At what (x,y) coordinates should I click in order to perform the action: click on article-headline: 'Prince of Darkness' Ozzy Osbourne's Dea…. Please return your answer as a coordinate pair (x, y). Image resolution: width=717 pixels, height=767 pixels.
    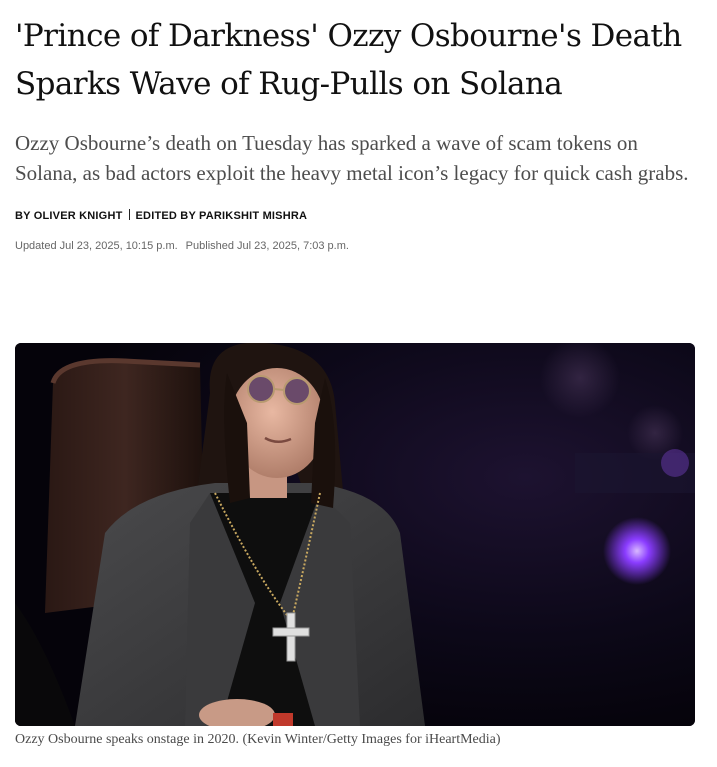
    Looking at the image, I should click on (348, 60).